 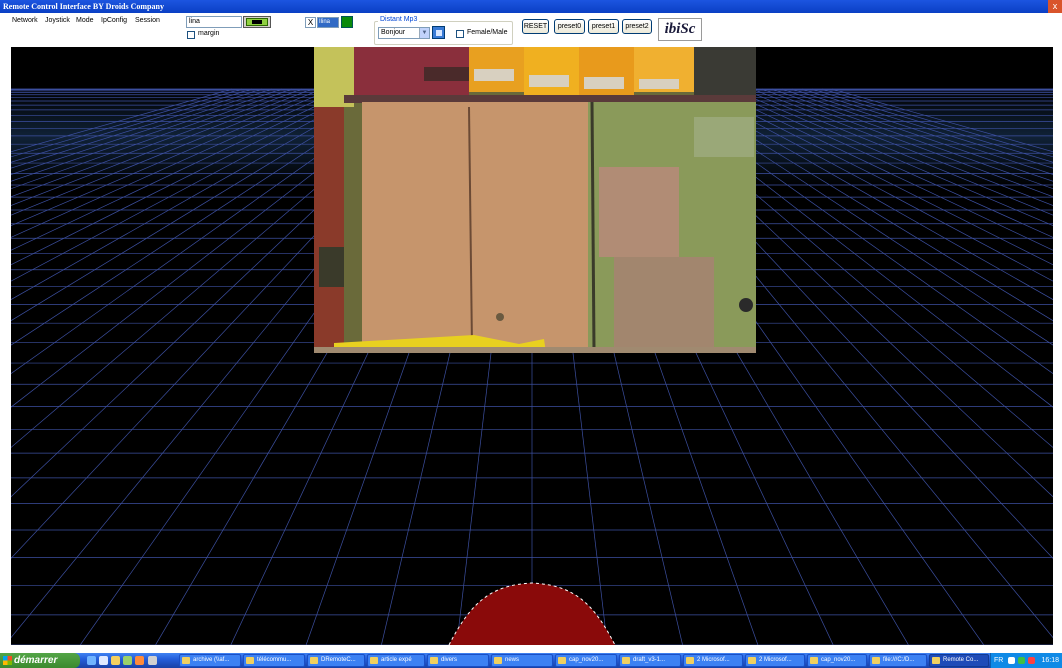 What do you see at coordinates (7, 660) in the screenshot?
I see `windows-flag-icon` at bounding box center [7, 660].